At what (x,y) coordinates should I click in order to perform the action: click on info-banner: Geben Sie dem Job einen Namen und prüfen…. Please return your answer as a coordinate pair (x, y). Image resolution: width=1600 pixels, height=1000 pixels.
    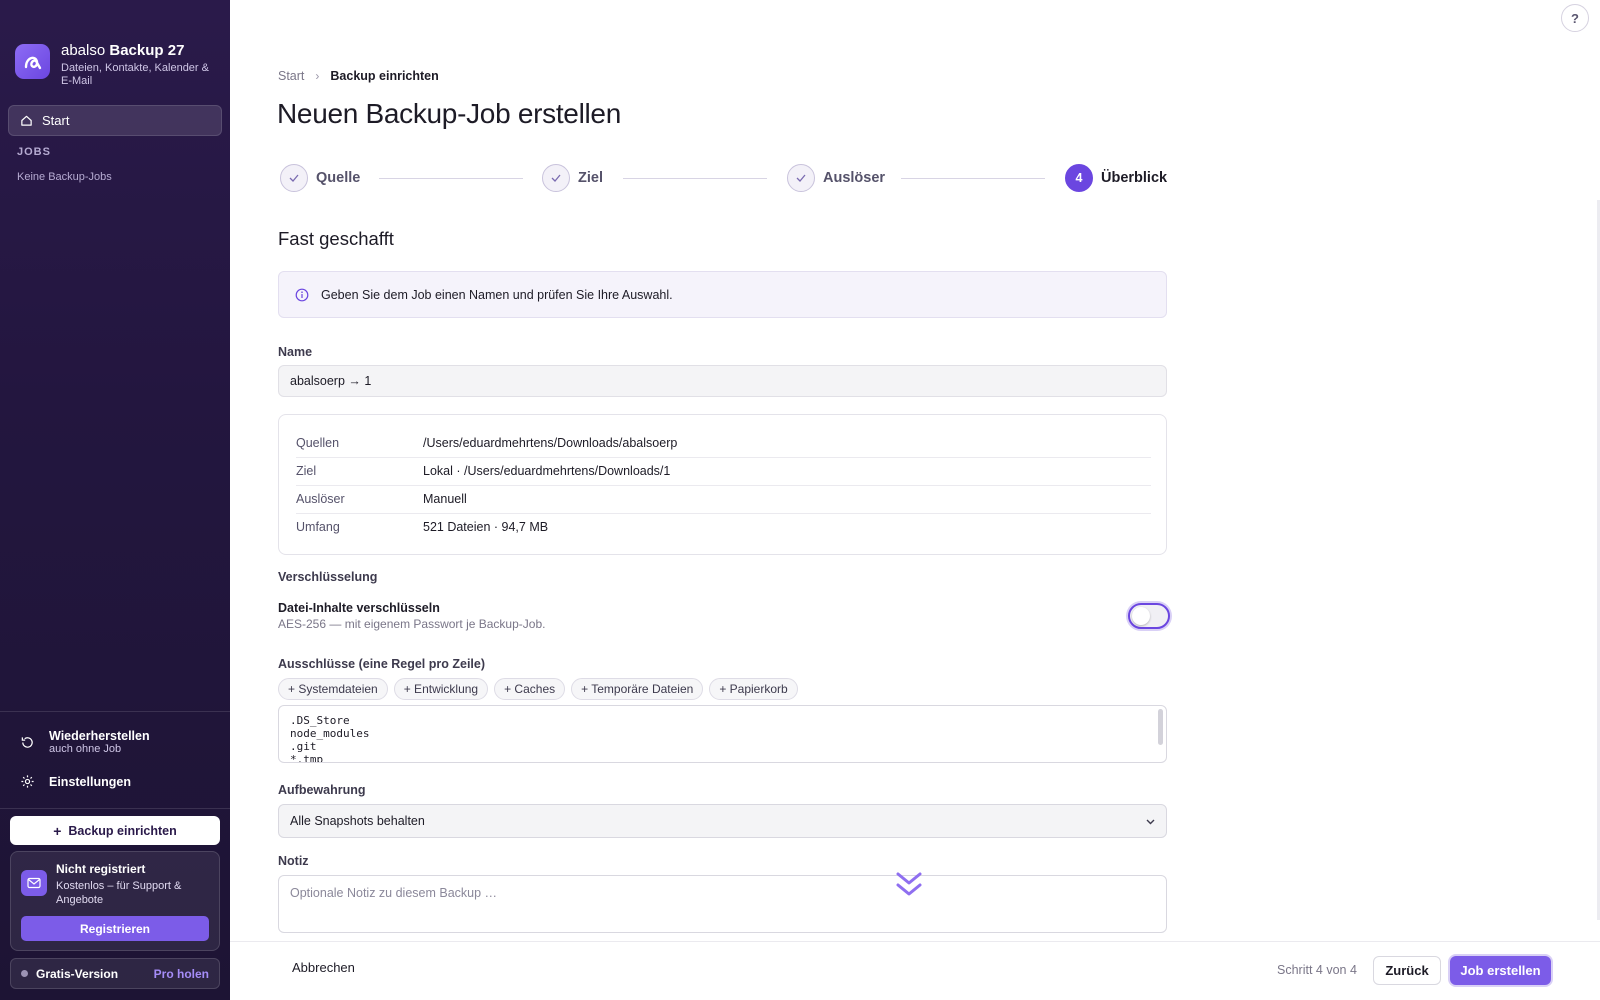
    Looking at the image, I should click on (722, 294).